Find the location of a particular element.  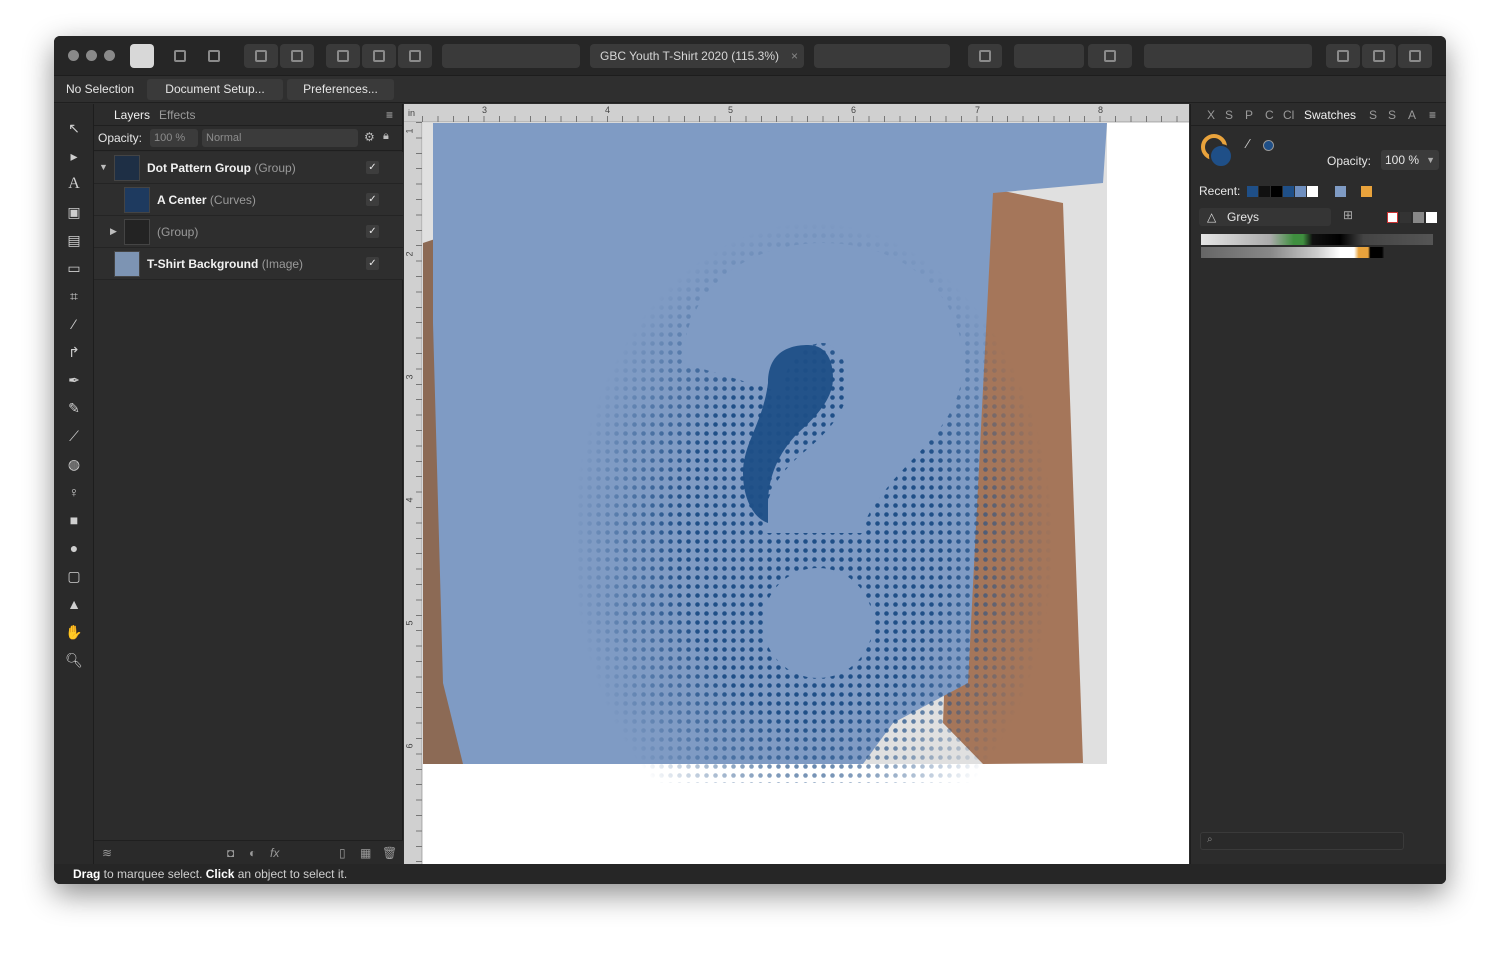

zoom-tool-icon: 🔍︎ is located at coordinates (74, 660).